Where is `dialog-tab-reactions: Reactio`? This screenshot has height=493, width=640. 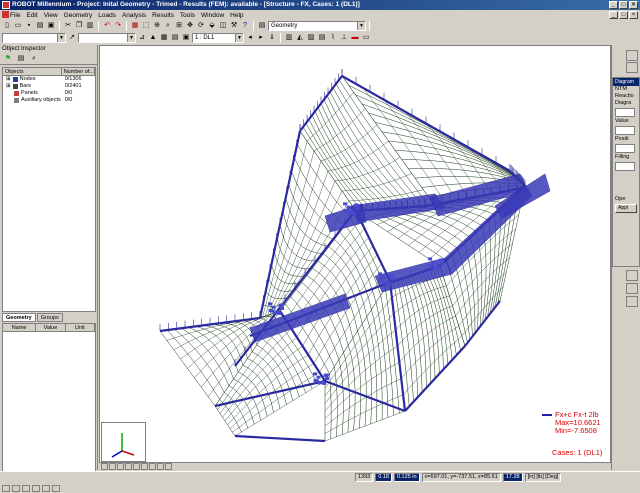
dialog-tab-reactions: Reactio is located at coordinates (626, 96).